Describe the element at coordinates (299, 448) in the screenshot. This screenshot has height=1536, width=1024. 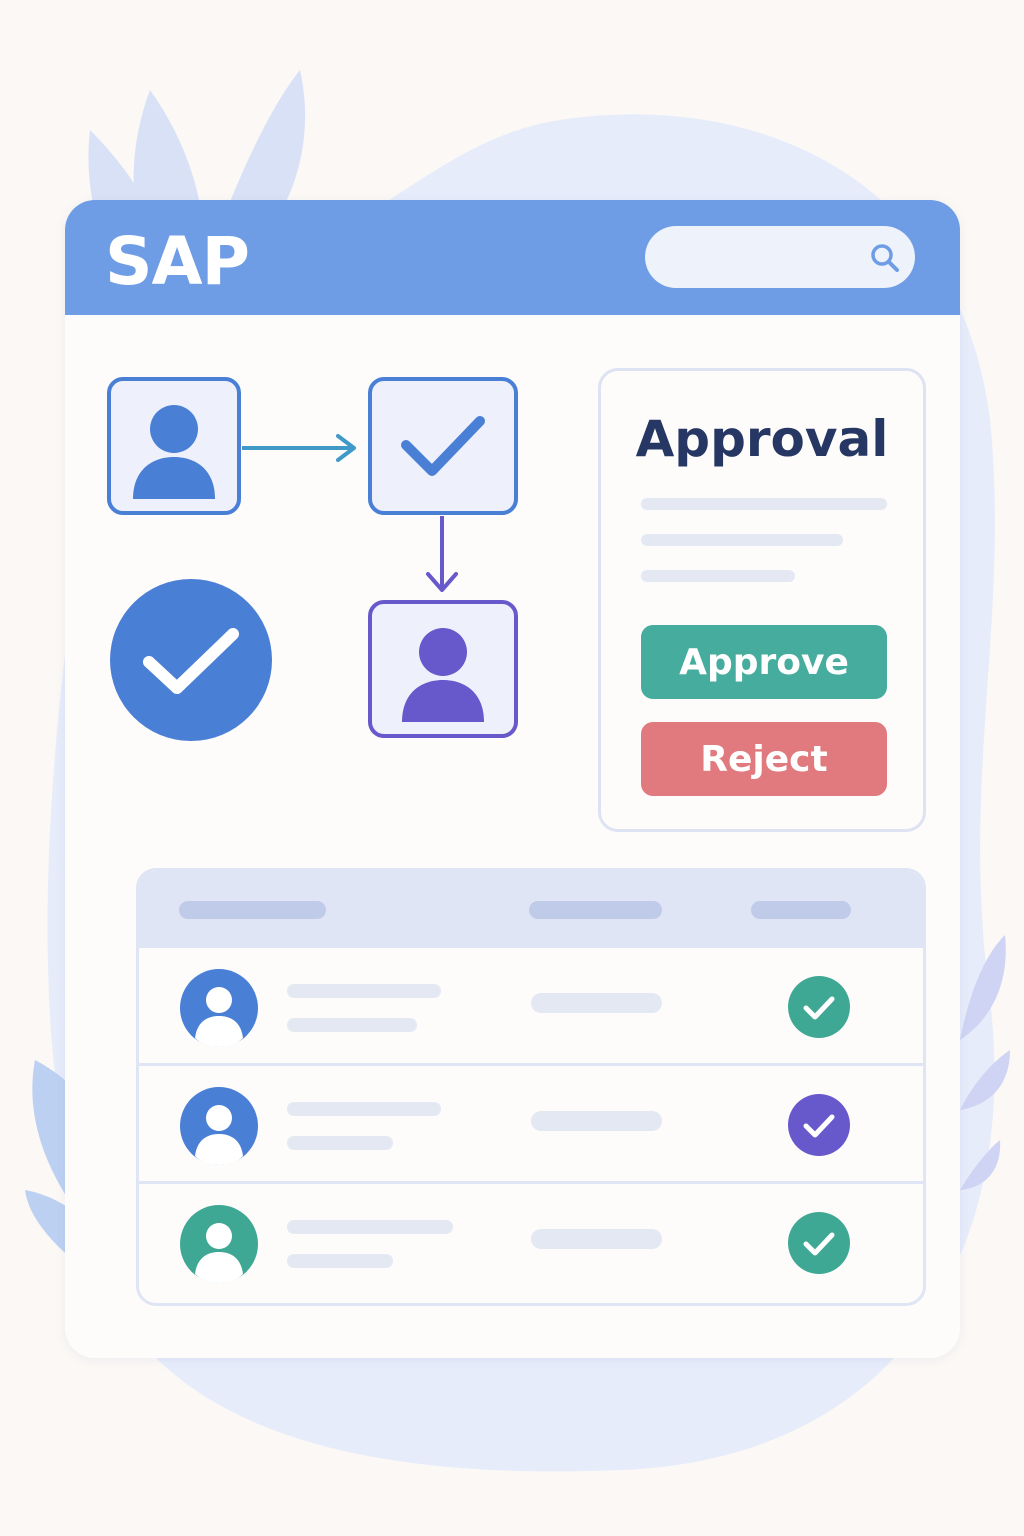
I see `arrow-right-icon` at that location.